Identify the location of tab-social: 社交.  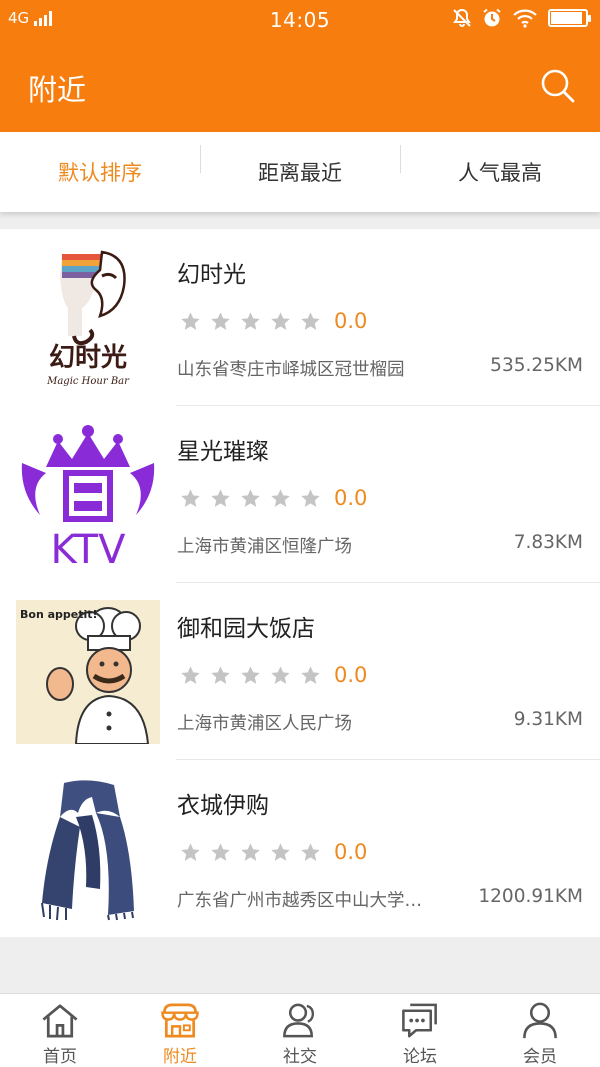
(300, 1030).